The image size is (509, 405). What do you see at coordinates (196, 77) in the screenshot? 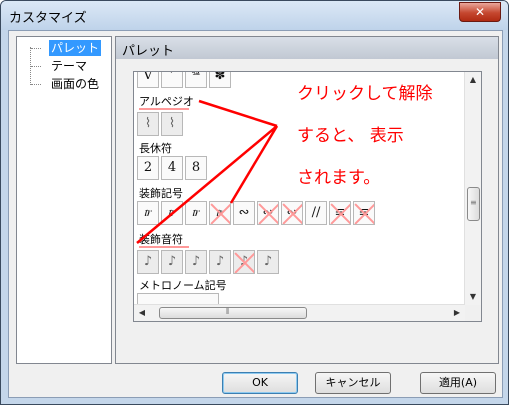
I see `symbol-icon: 𝆮` at bounding box center [196, 77].